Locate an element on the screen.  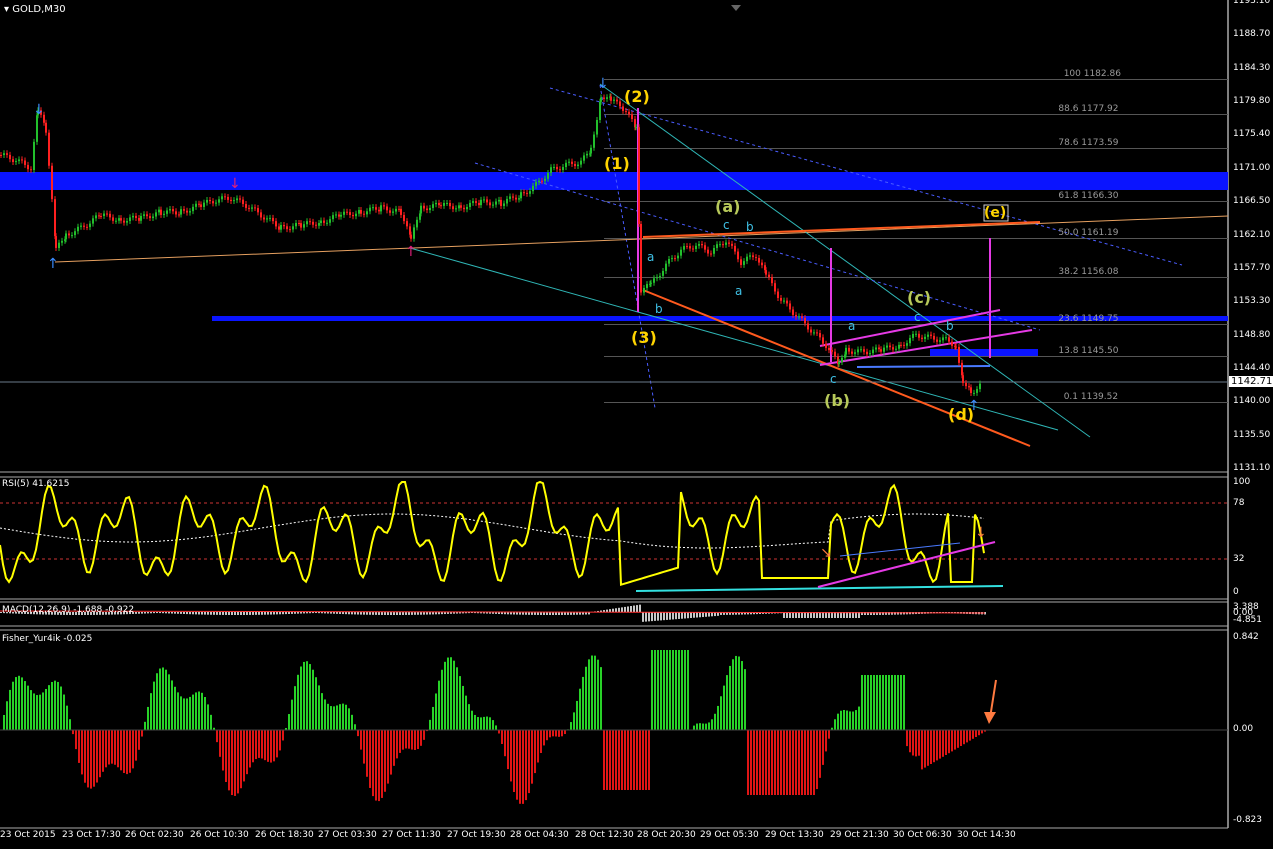
symbol-label: ▾ GOLD,M30 is located at coordinates (35, 9).